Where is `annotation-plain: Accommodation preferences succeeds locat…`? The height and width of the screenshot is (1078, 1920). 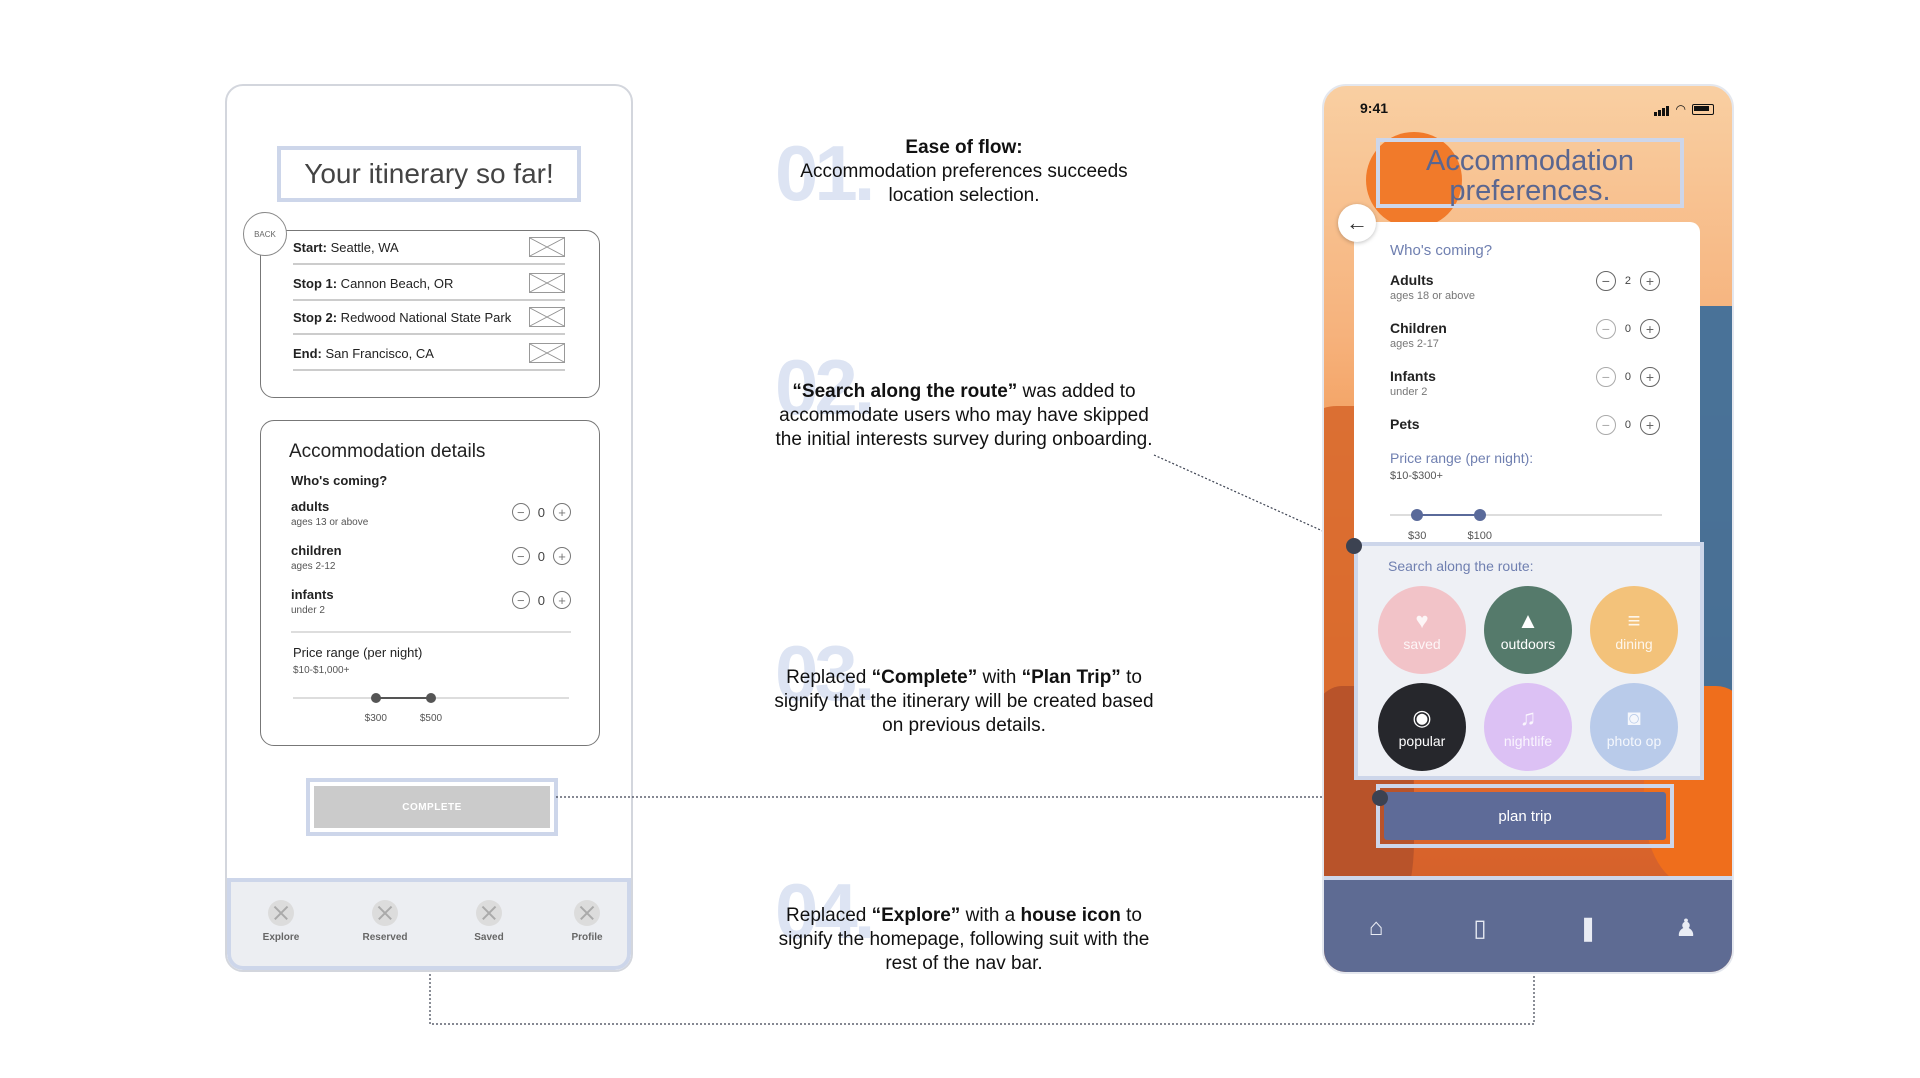 annotation-plain: Accommodation preferences succeeds locat… is located at coordinates (964, 183).